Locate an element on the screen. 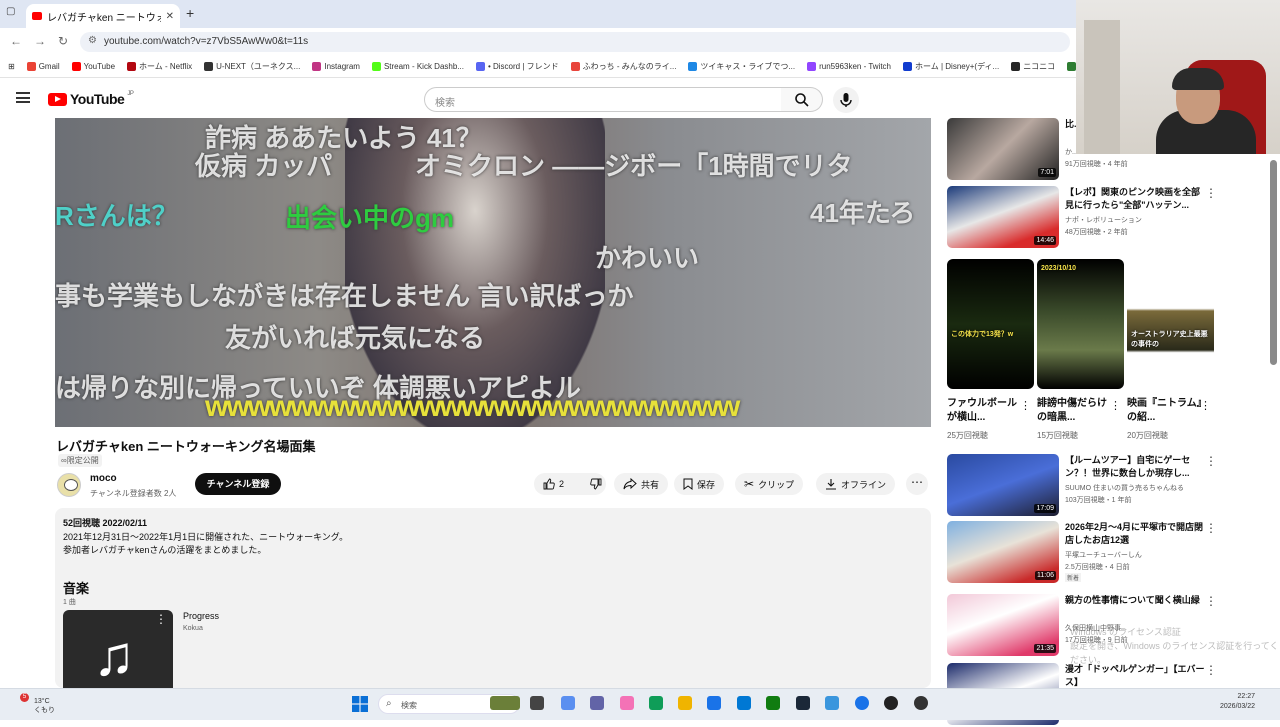  short-item: この体力で13発？w ファウルボールが横山... ⋮ 25万回視聴 is located at coordinates (990, 349).